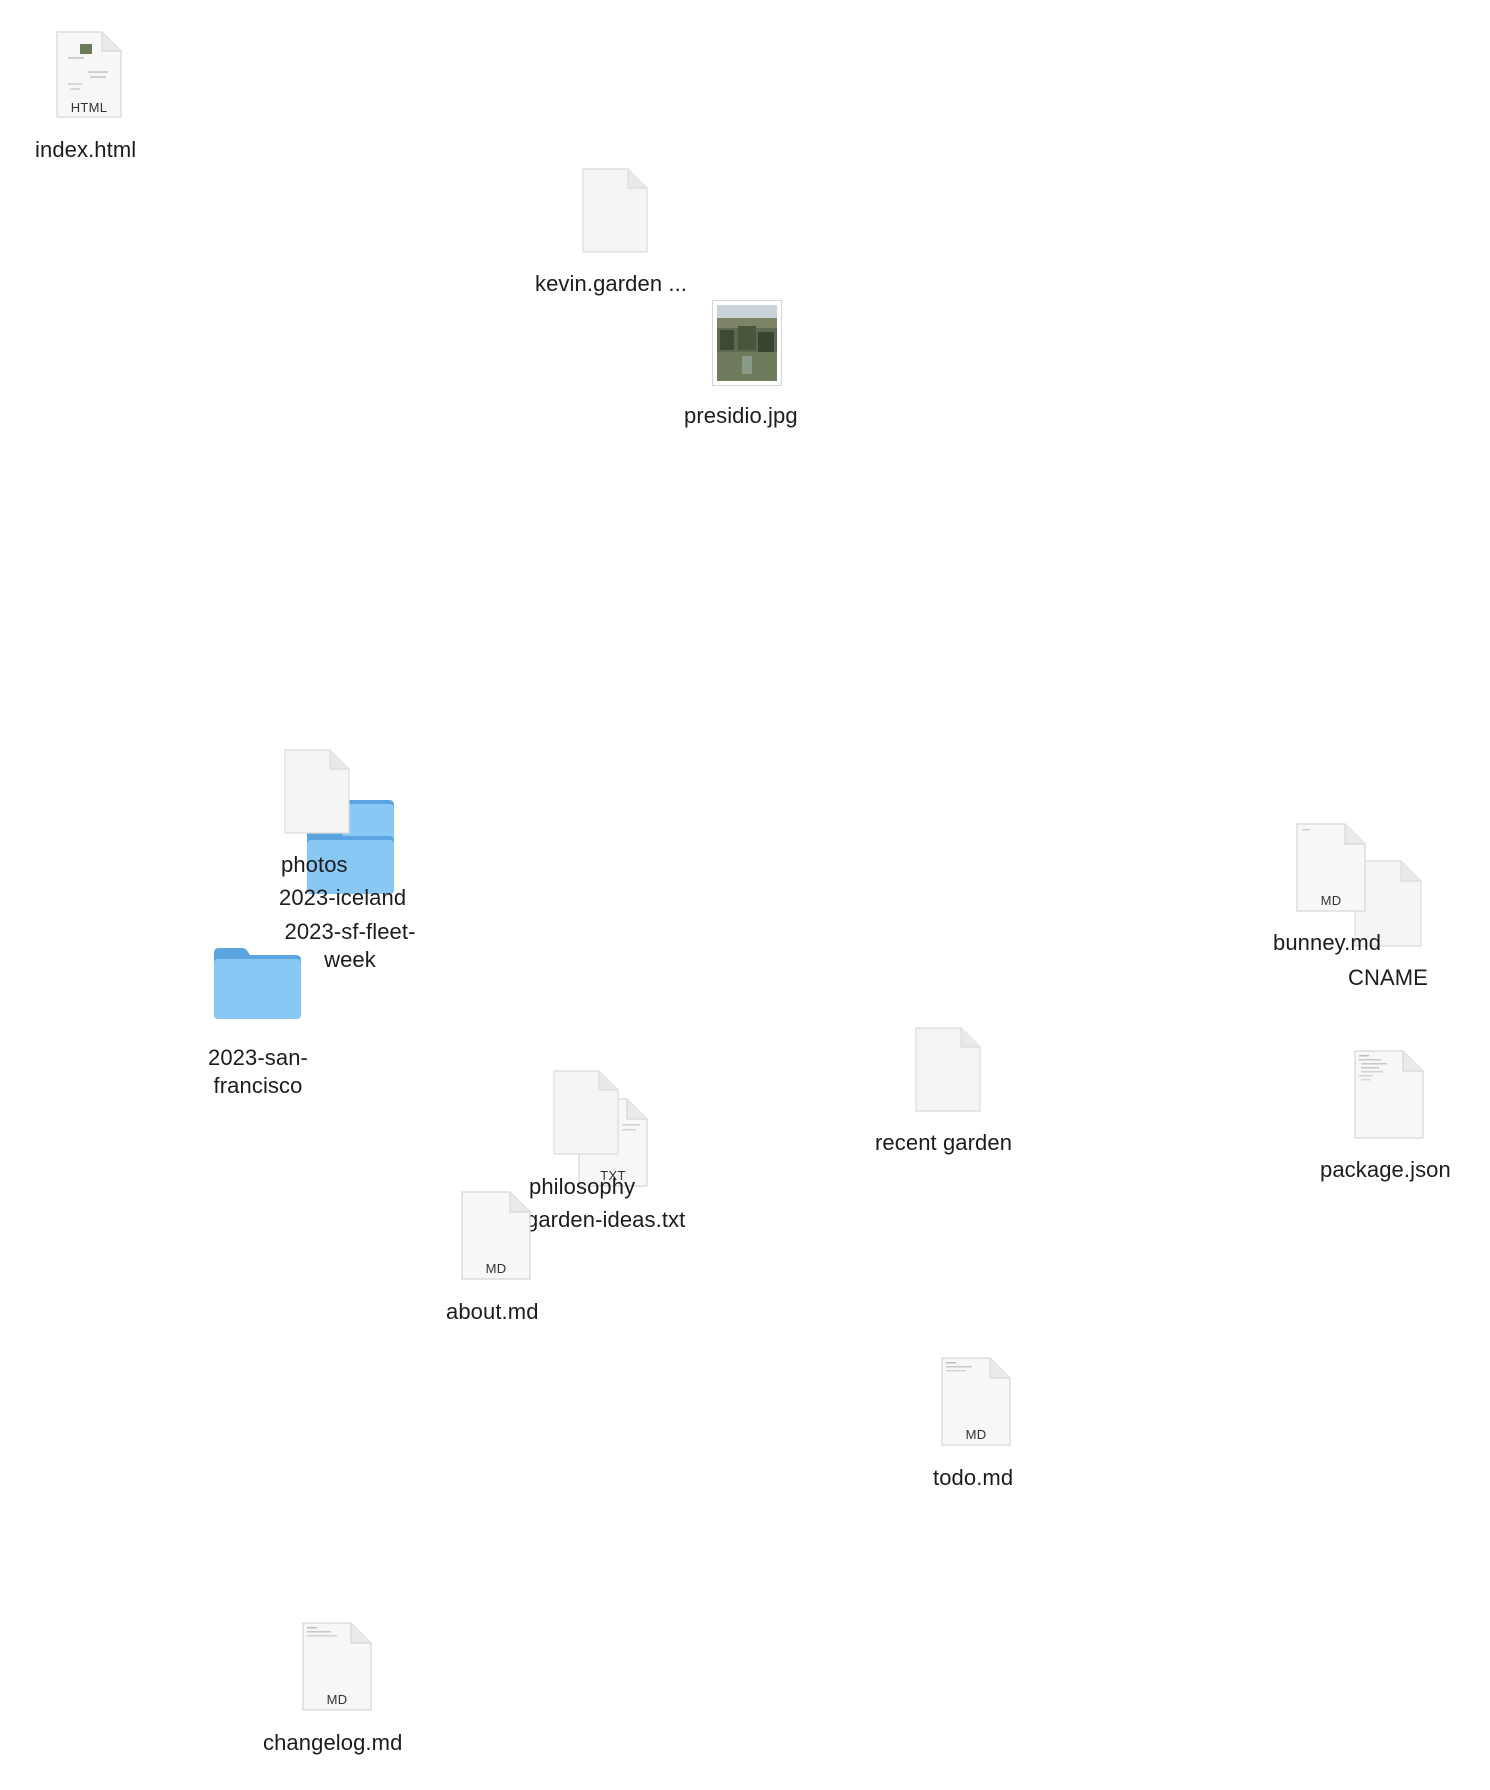 Image resolution: width=1490 pixels, height=1790 pixels. Describe the element at coordinates (606, 1219) in the screenshot. I see `desktop-item-label: garden-ideas.txt` at that location.